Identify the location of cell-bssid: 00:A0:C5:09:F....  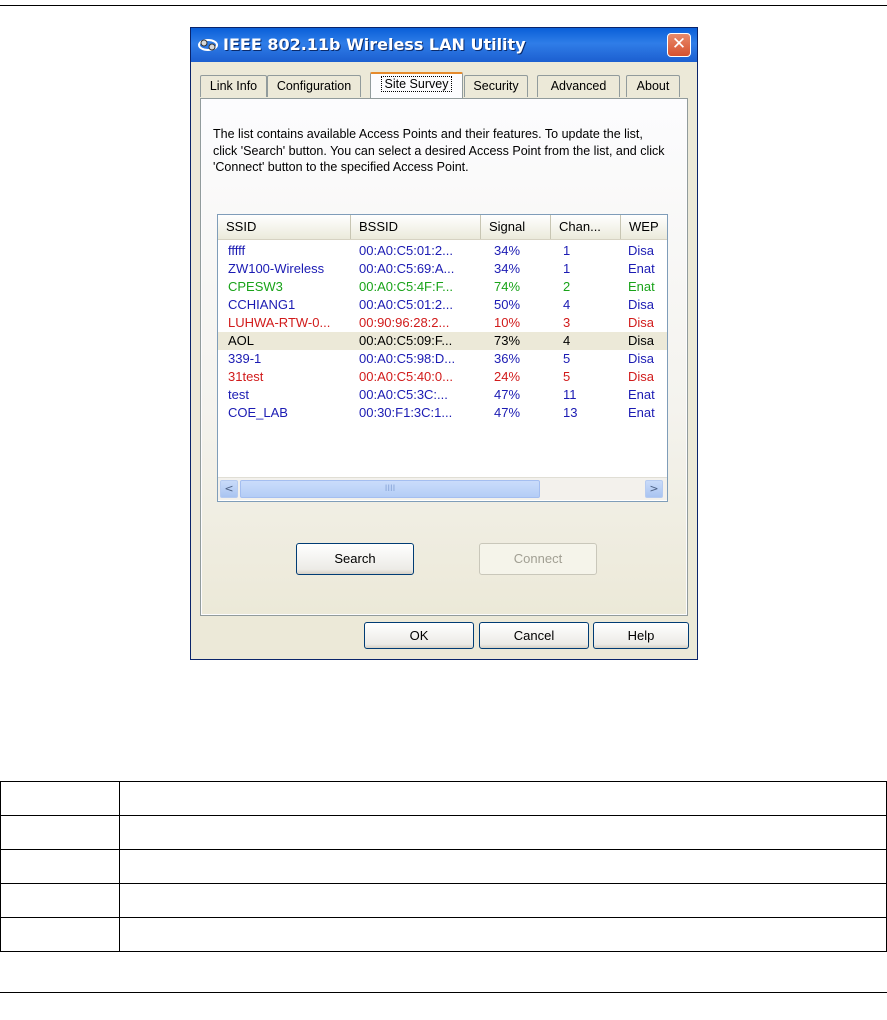
(406, 340).